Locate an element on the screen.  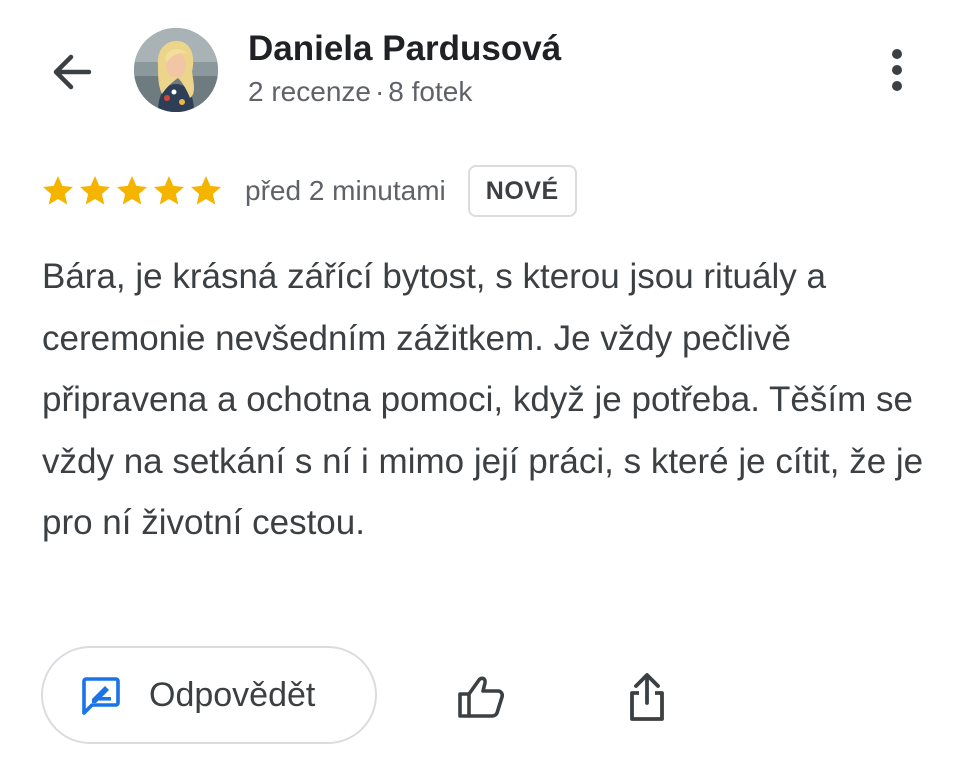
user-name: Daniela Pardusová is located at coordinates (404, 49).